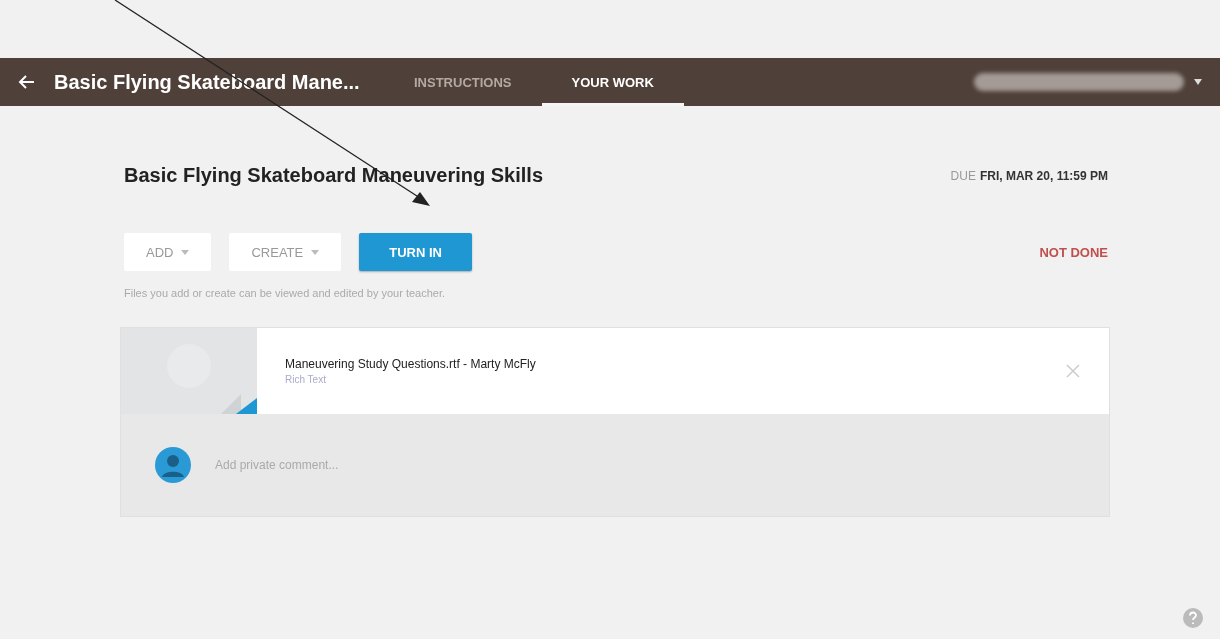 This screenshot has width=1220, height=639. I want to click on menu-button: ADD, so click(168, 252).